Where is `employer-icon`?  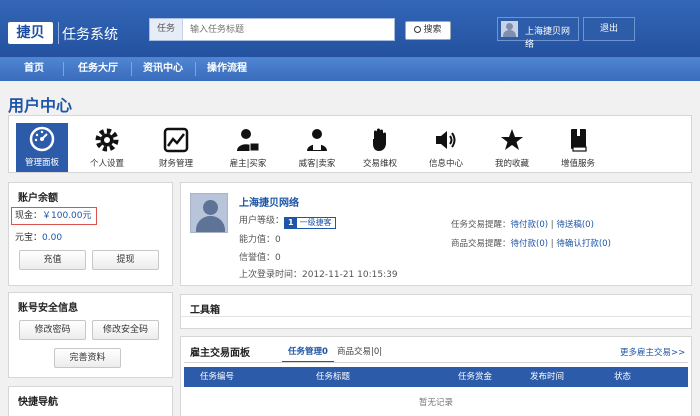
employer-icon is located at coordinates (248, 140).